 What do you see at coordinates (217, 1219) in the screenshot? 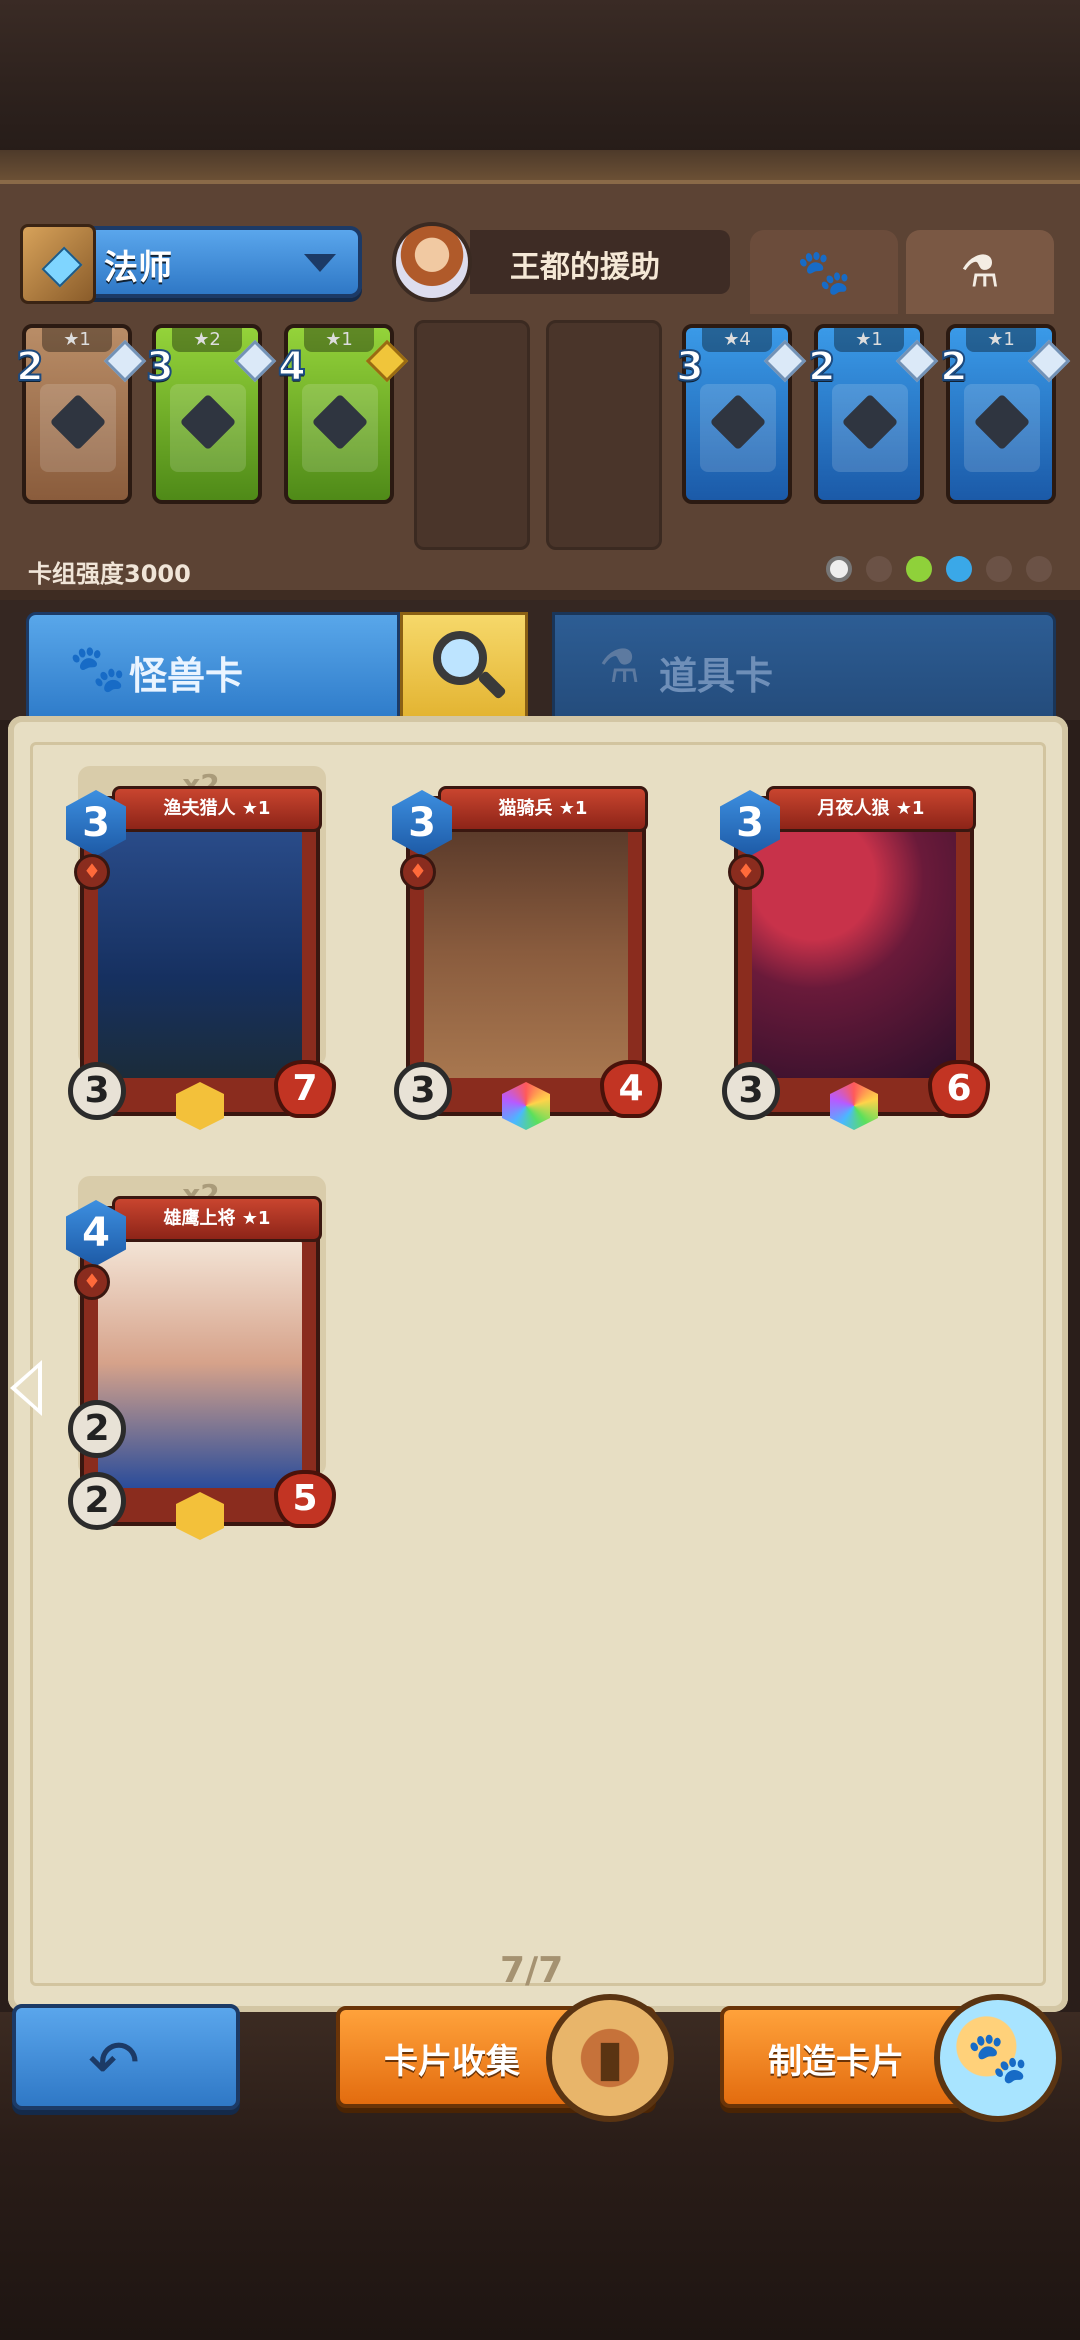
I see `card-name: 雄鹰上将 ★1` at bounding box center [217, 1219].